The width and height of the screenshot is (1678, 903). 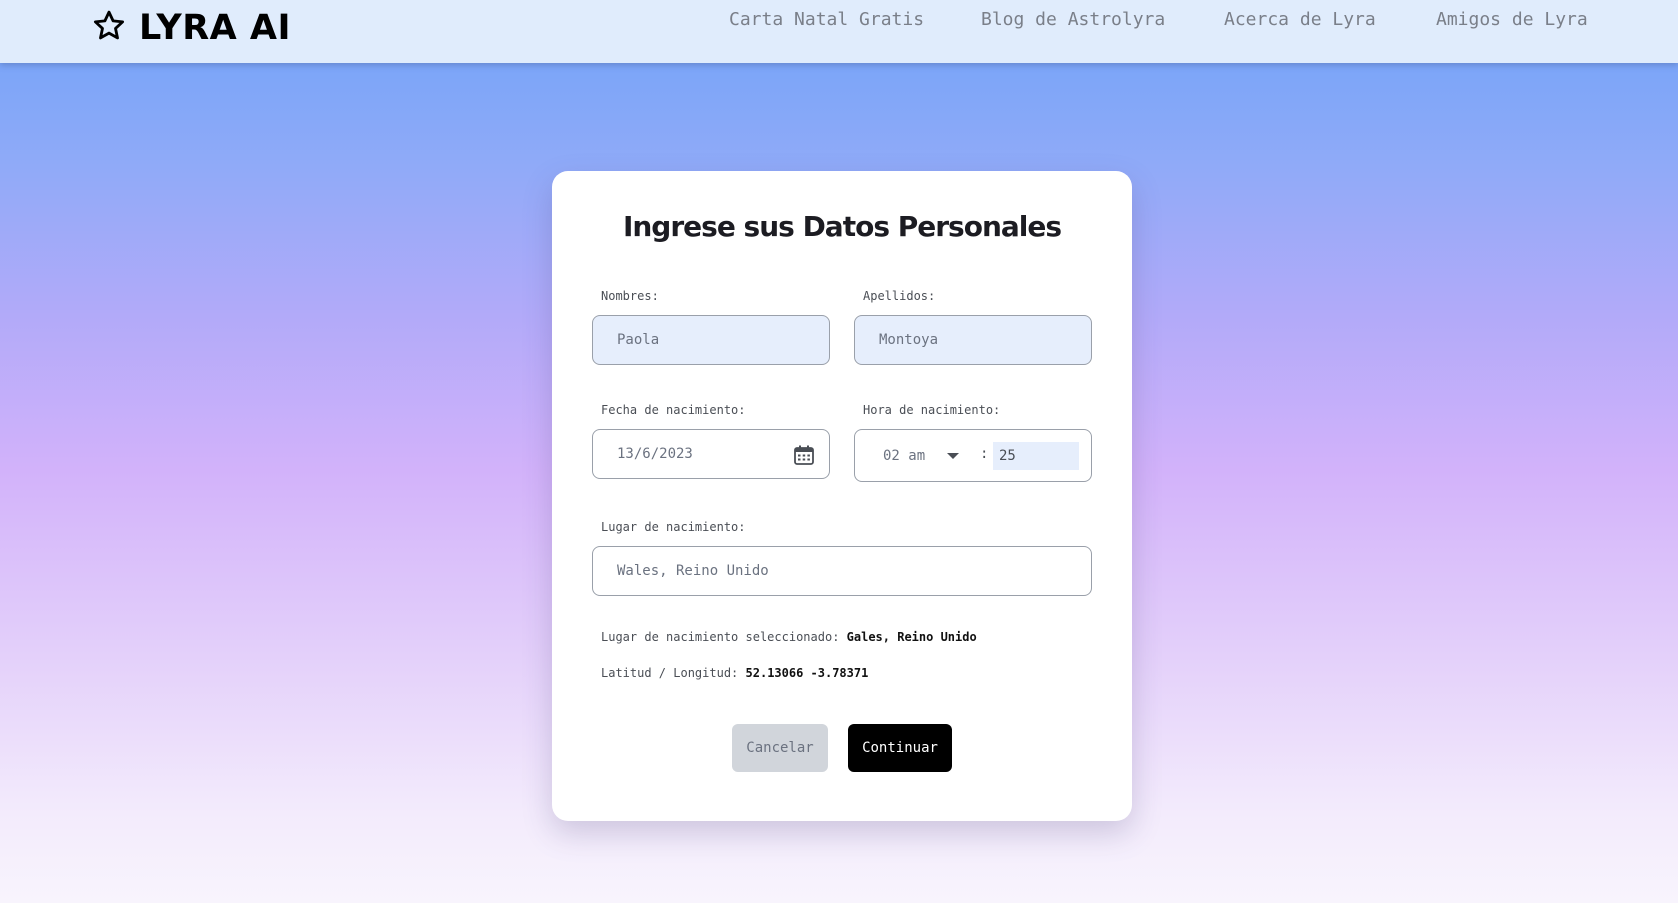 I want to click on hour-select: 02 am, so click(x=921, y=455).